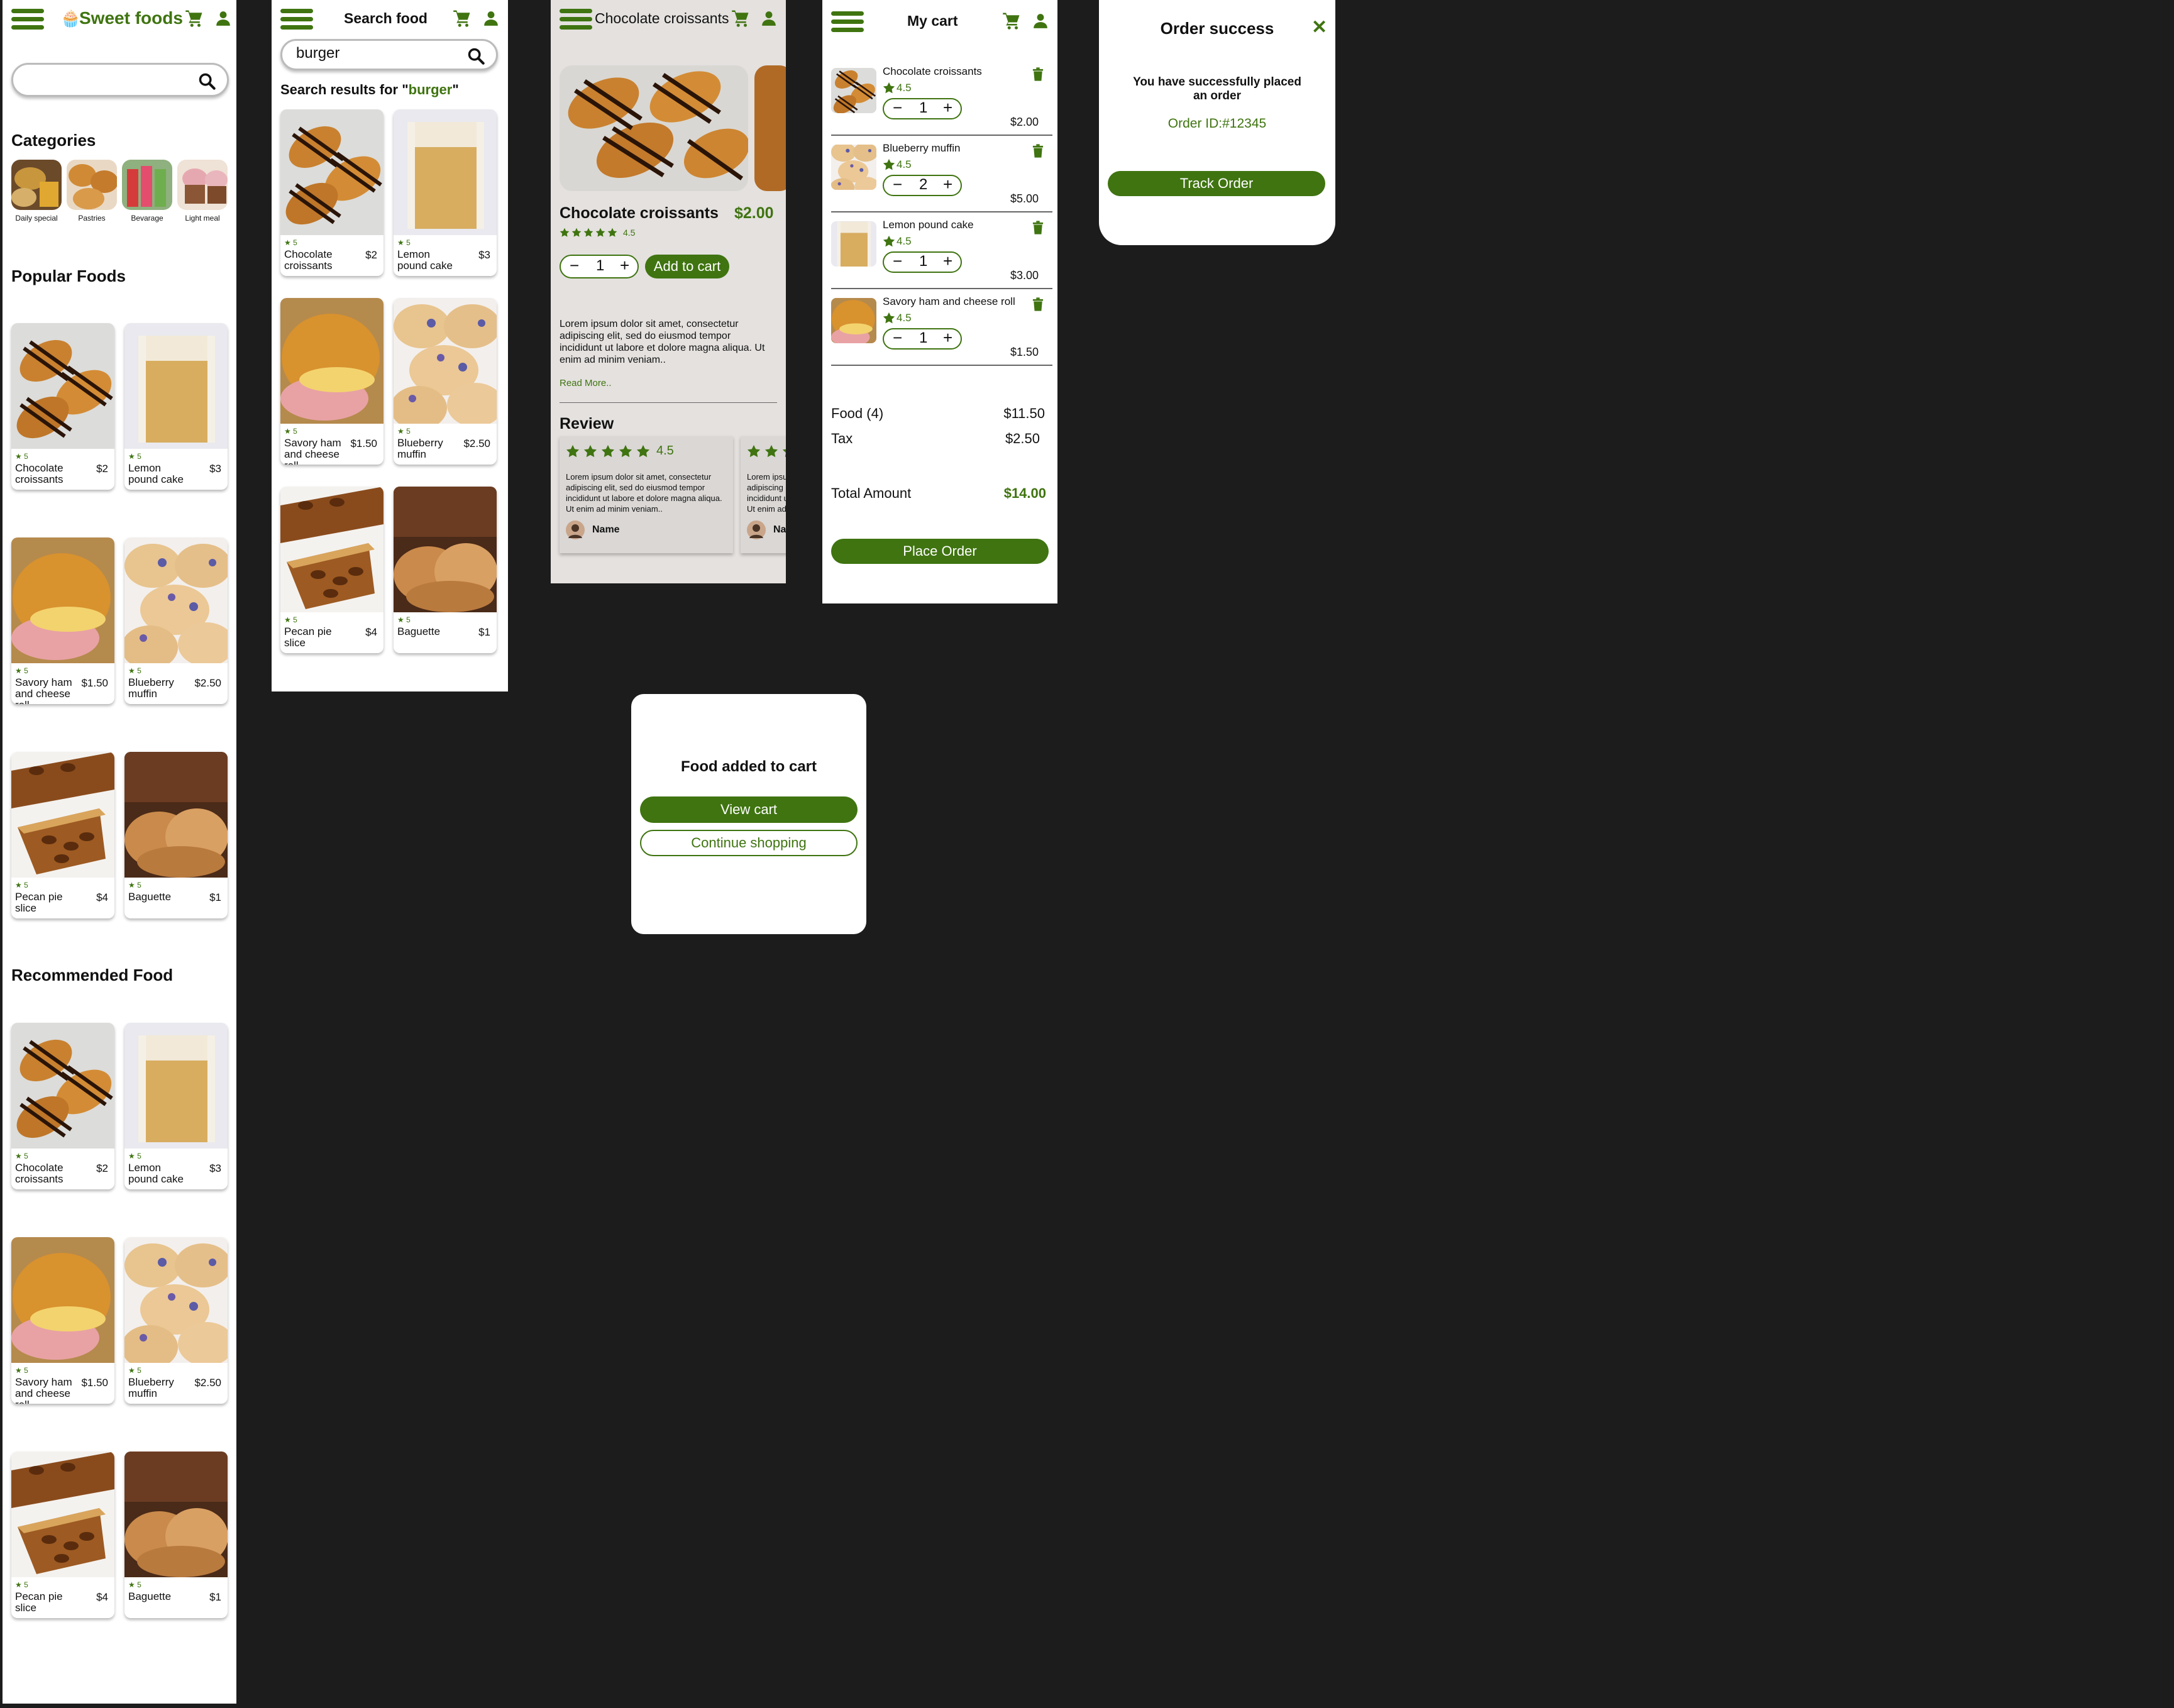  Describe the element at coordinates (363, 443) in the screenshot. I see `food-price: $1.50` at that location.